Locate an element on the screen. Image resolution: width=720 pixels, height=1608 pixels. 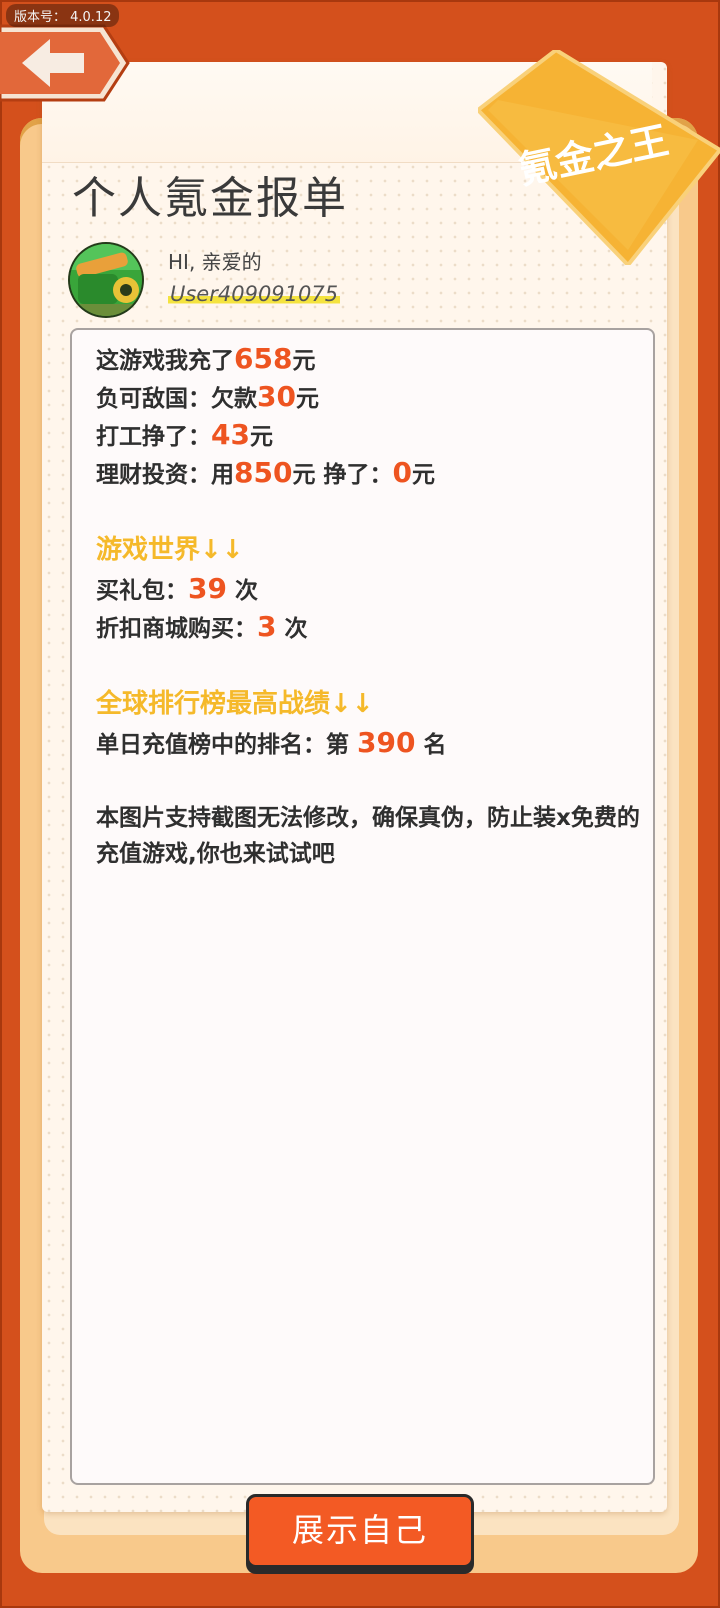
invest-line: 理财投资：用850元 挣了：0元 is located at coordinates (265, 472).